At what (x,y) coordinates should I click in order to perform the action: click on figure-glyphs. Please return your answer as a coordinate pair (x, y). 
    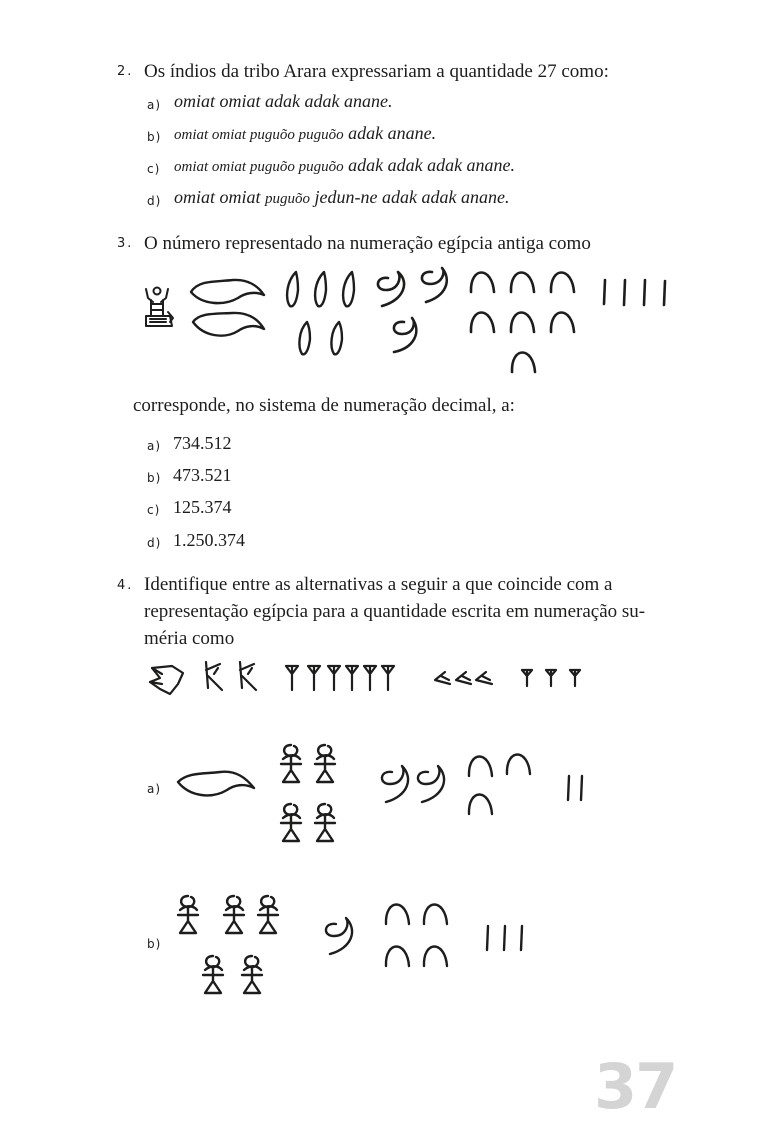
    Looking at the image, I should click on (228, 944).